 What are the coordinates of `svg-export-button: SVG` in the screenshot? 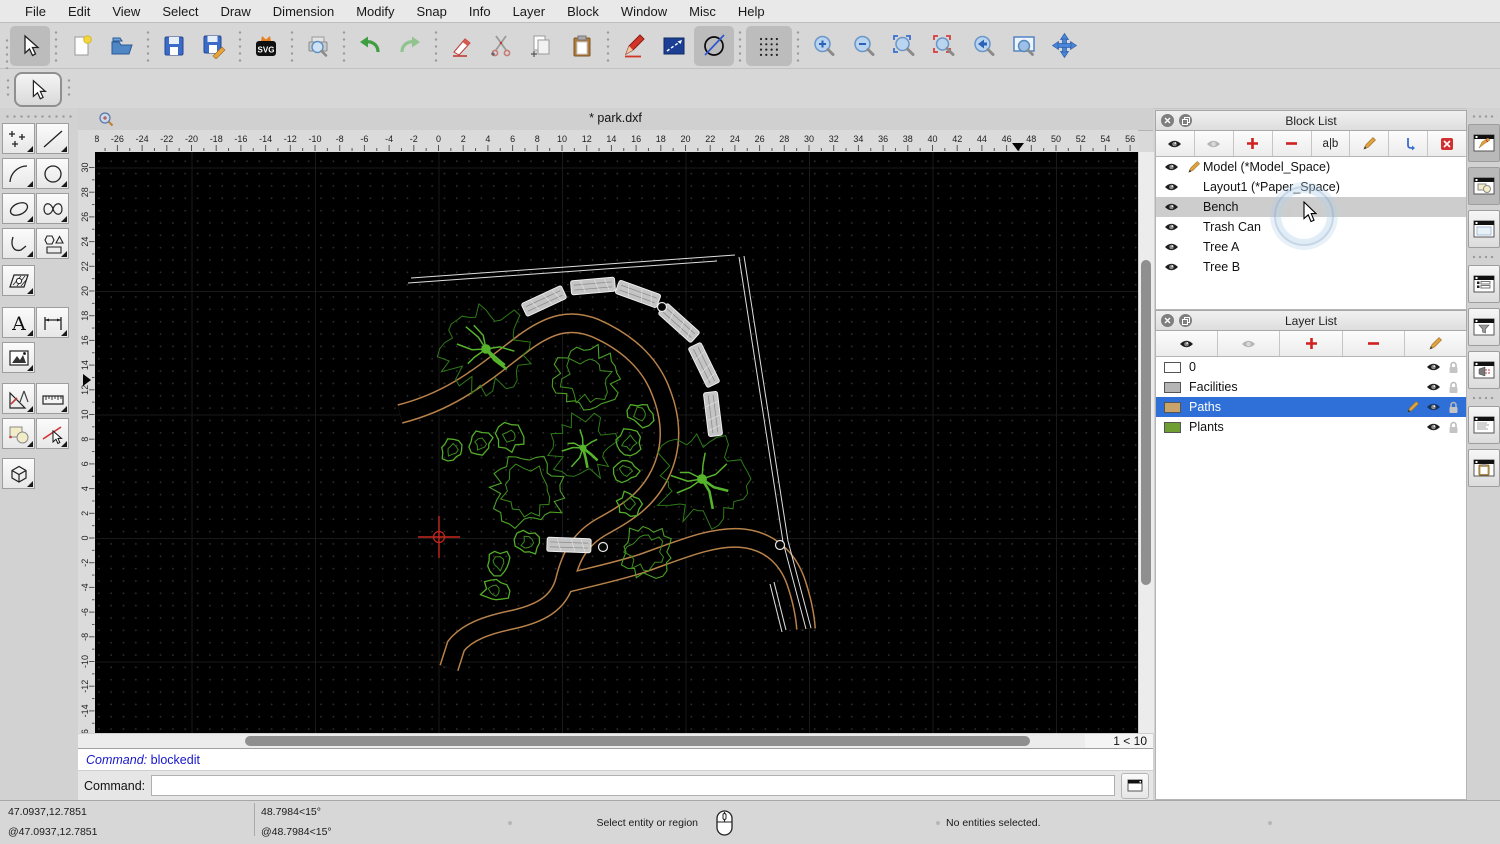 It's located at (266, 46).